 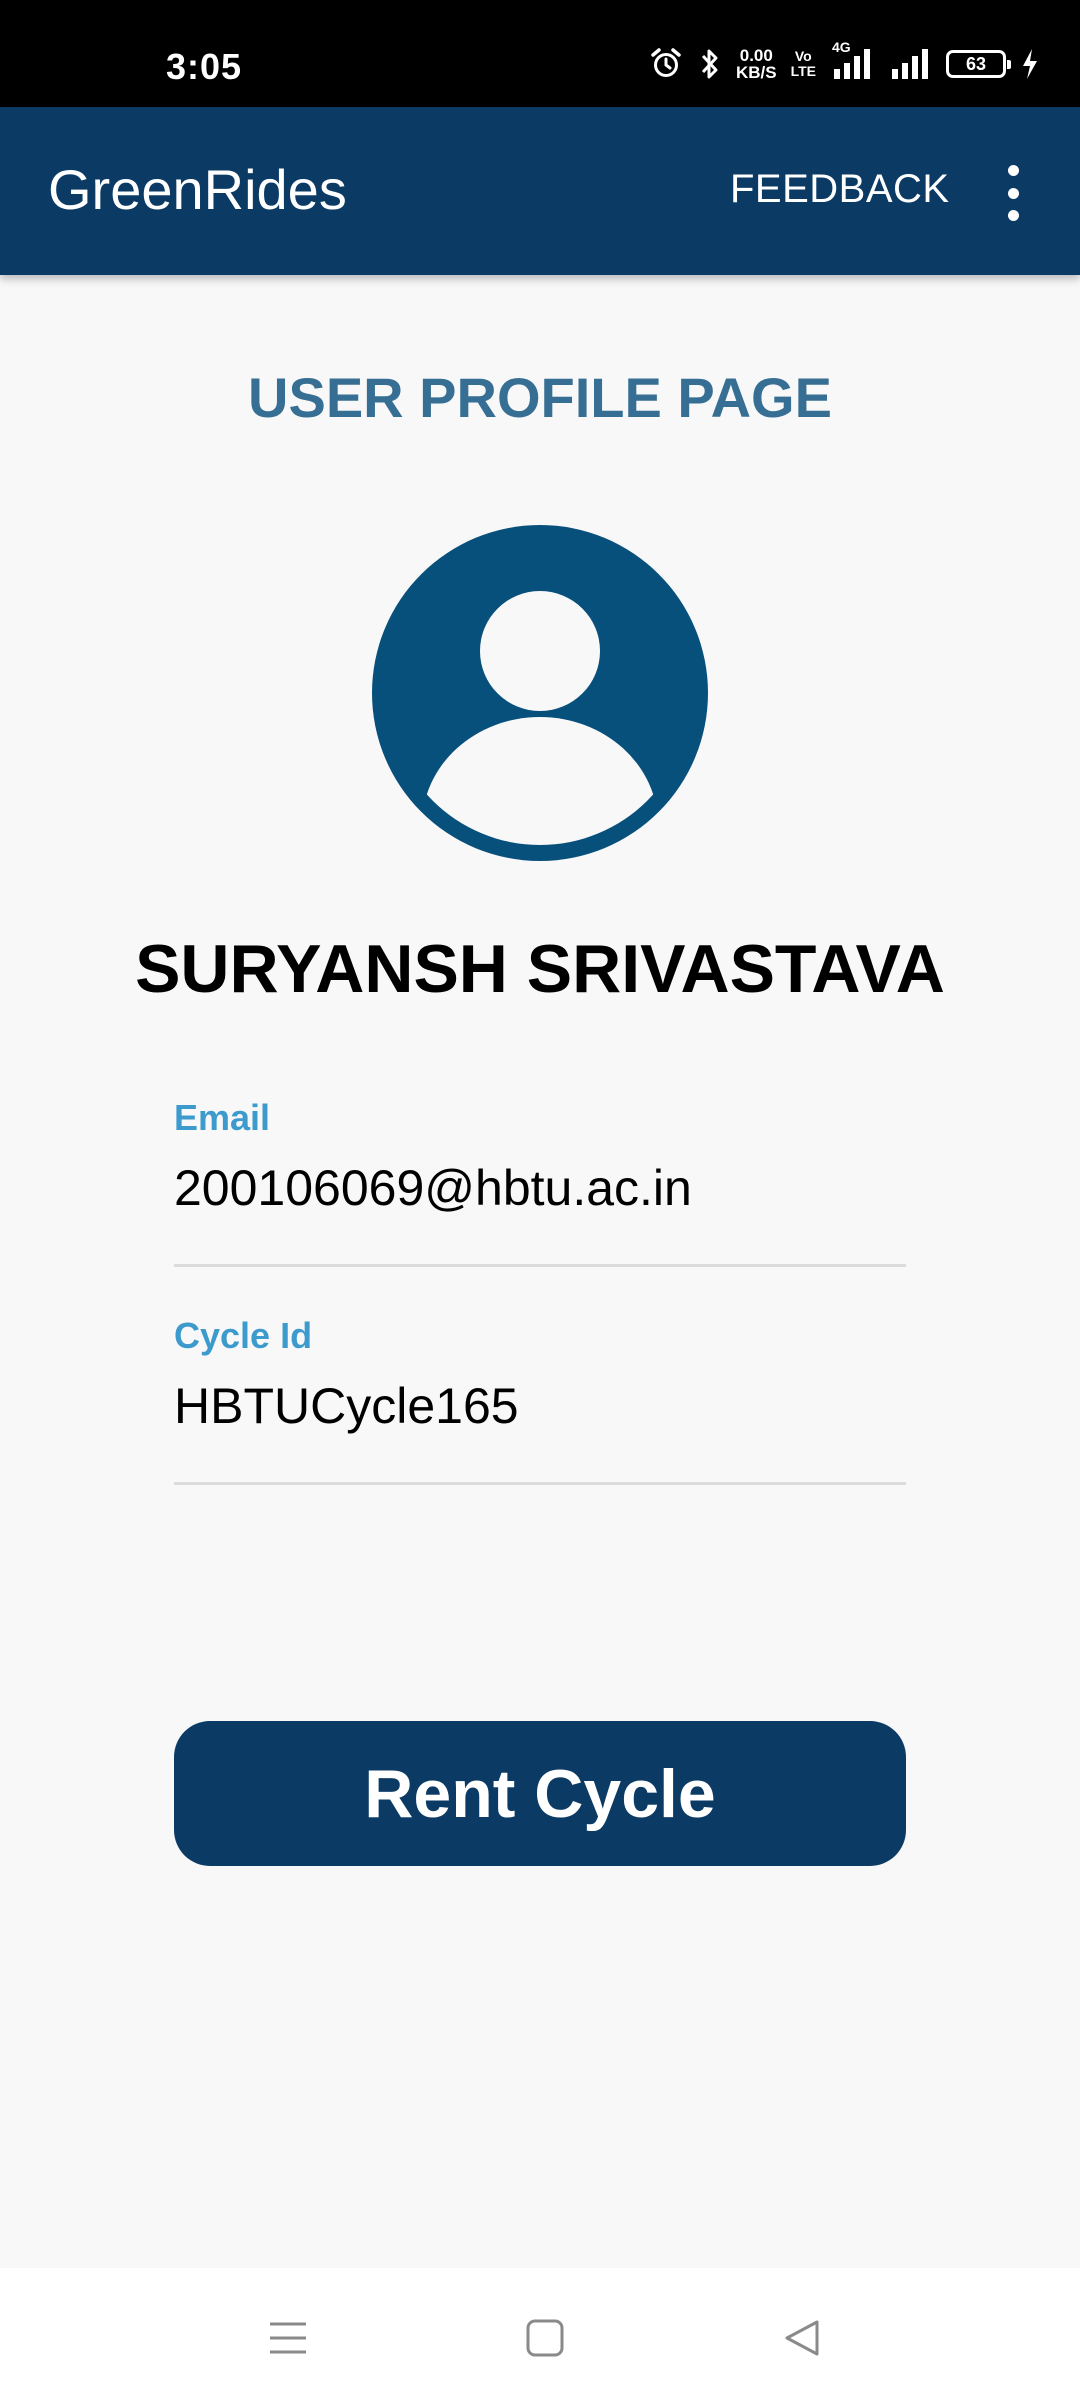 What do you see at coordinates (802, 2338) in the screenshot?
I see `back-triangle-icon` at bounding box center [802, 2338].